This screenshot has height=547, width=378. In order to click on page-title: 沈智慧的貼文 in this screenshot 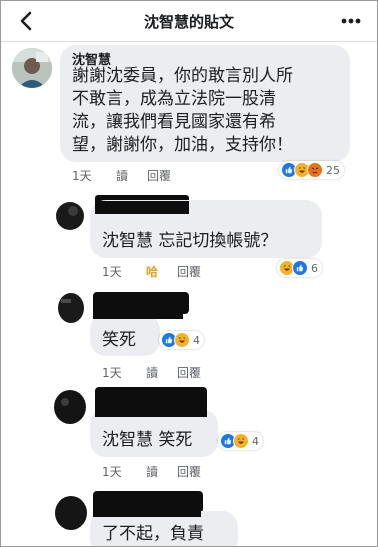, I will do `click(188, 22)`.